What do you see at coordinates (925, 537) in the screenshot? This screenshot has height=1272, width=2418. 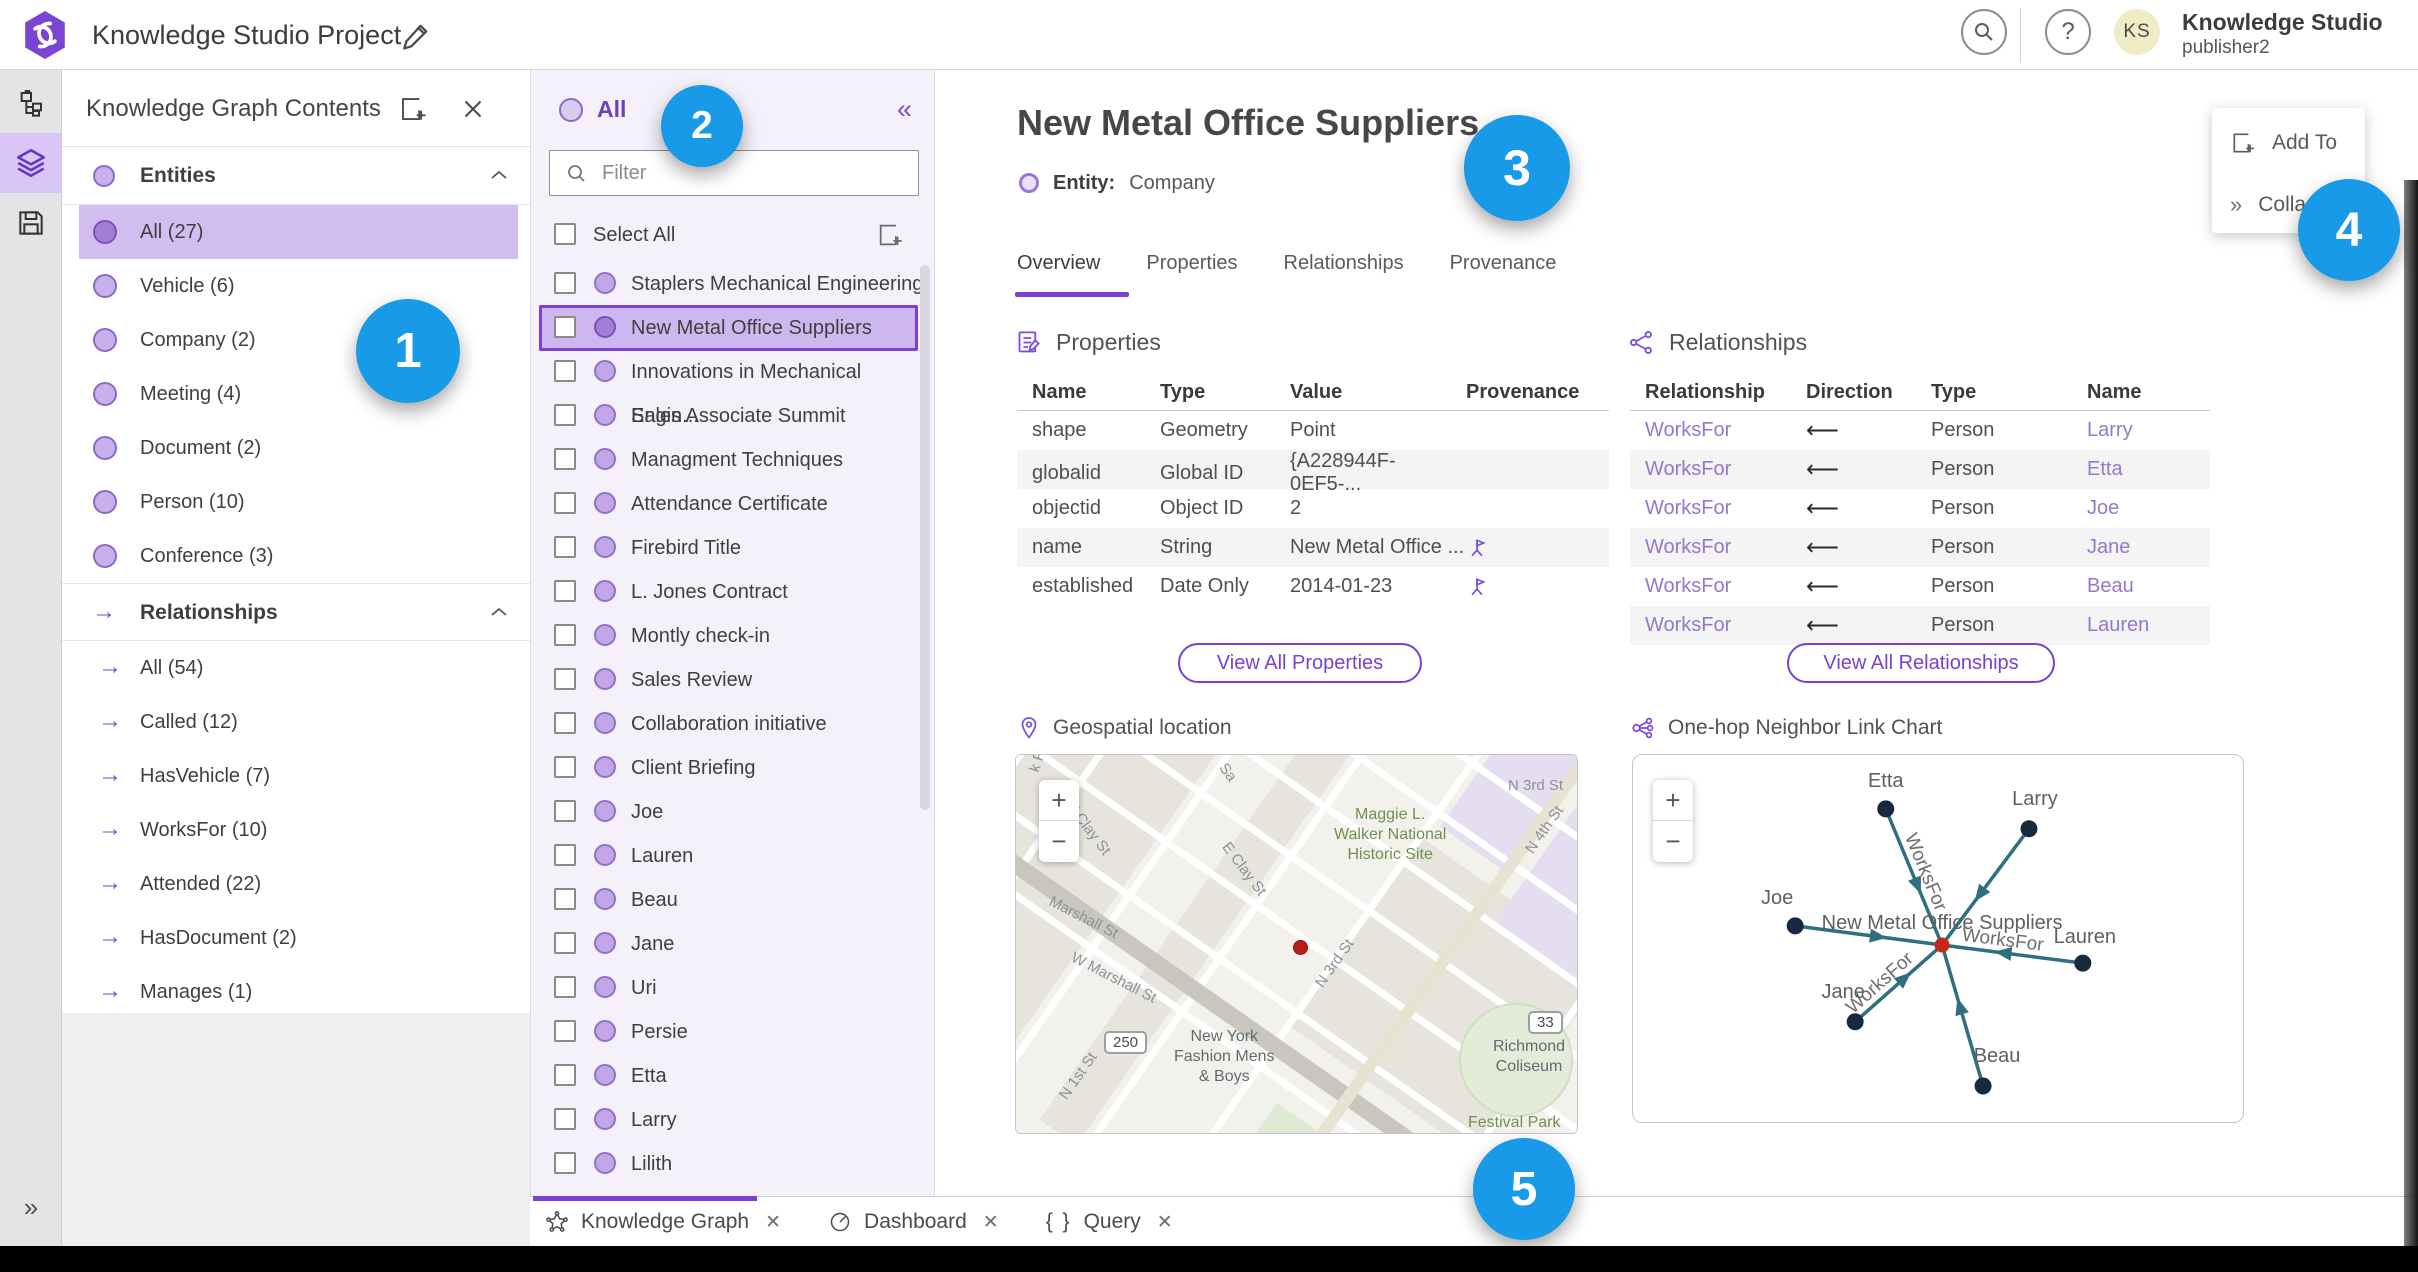 I see `scrollbar` at bounding box center [925, 537].